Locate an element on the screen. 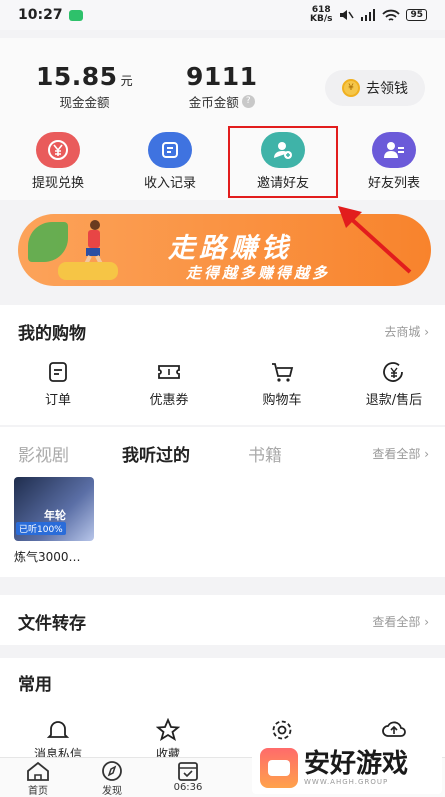 The width and height of the screenshot is (445, 797). tab-listened: 我听过的 is located at coordinates (156, 453).